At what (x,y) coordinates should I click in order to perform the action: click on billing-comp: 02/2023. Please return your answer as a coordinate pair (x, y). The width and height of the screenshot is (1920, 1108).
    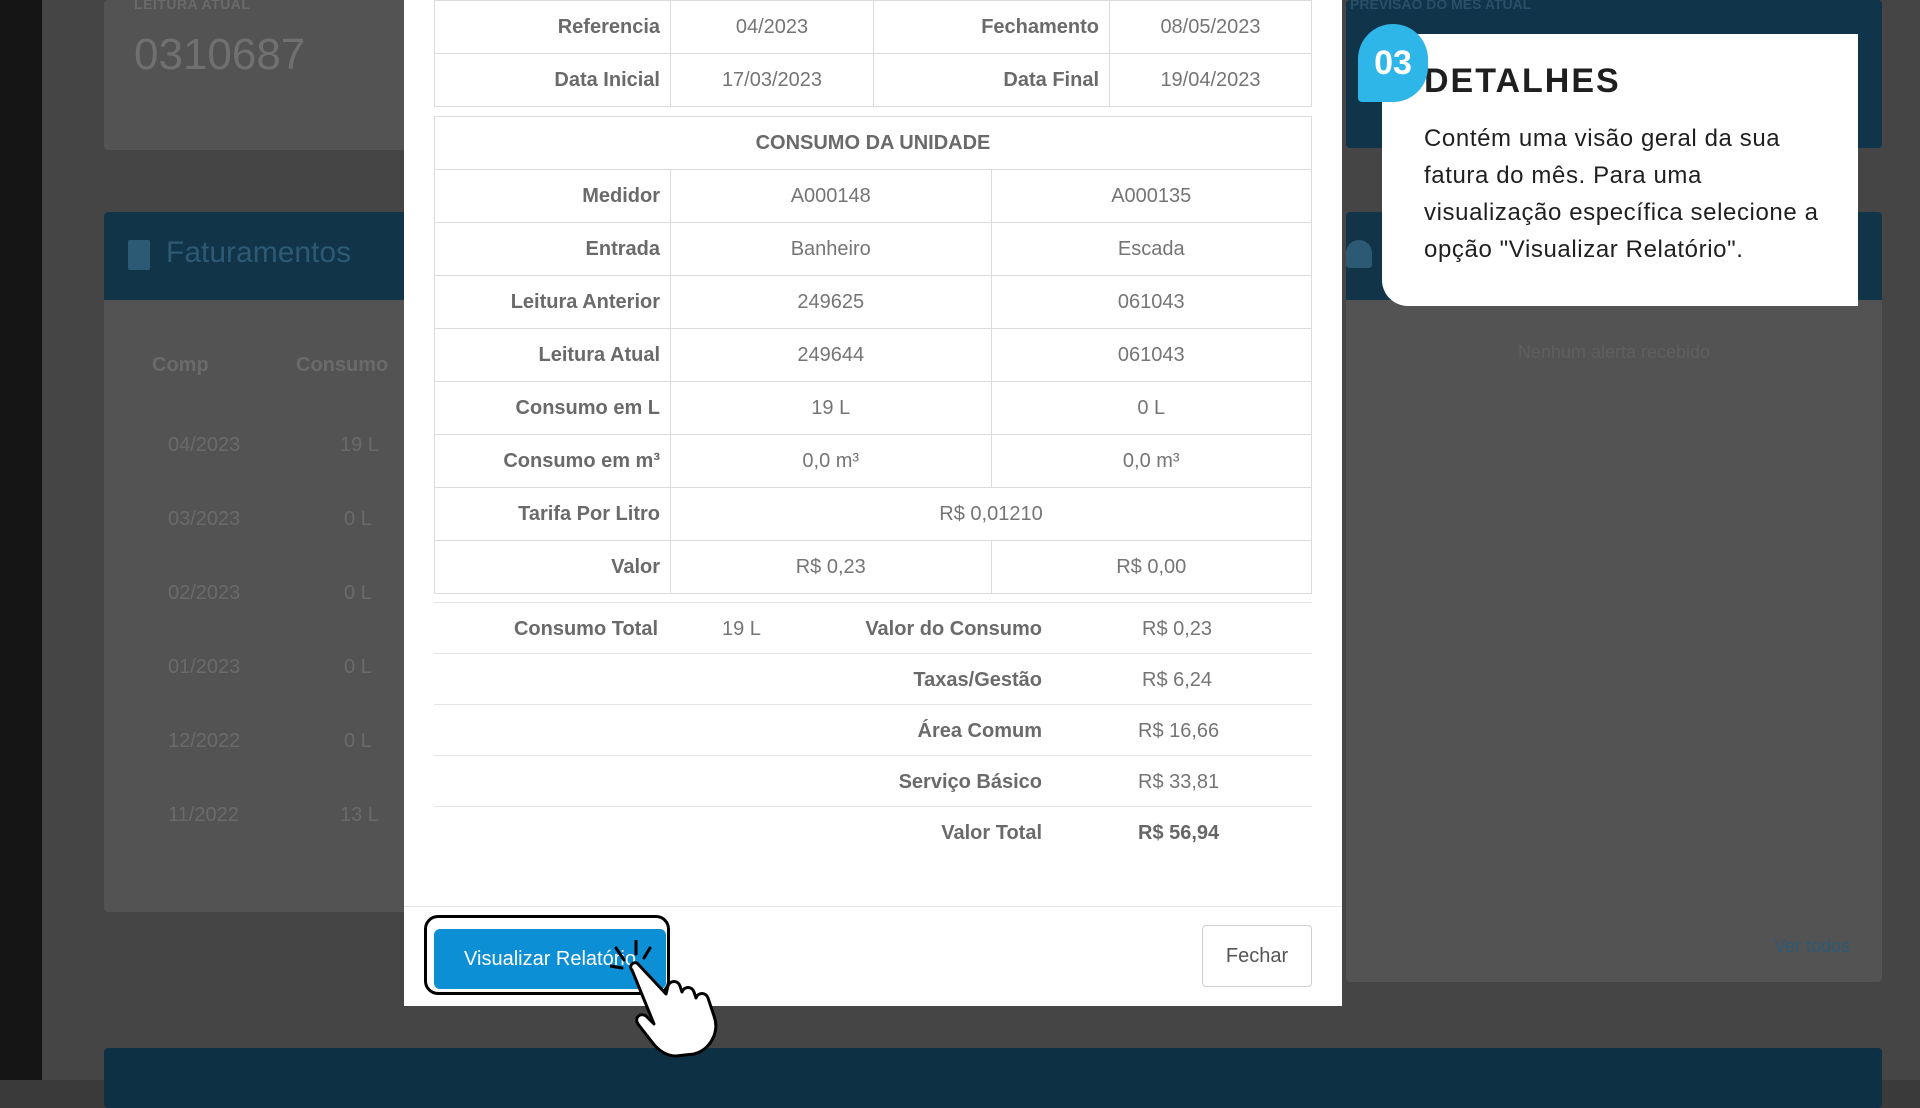
    Looking at the image, I should click on (204, 593).